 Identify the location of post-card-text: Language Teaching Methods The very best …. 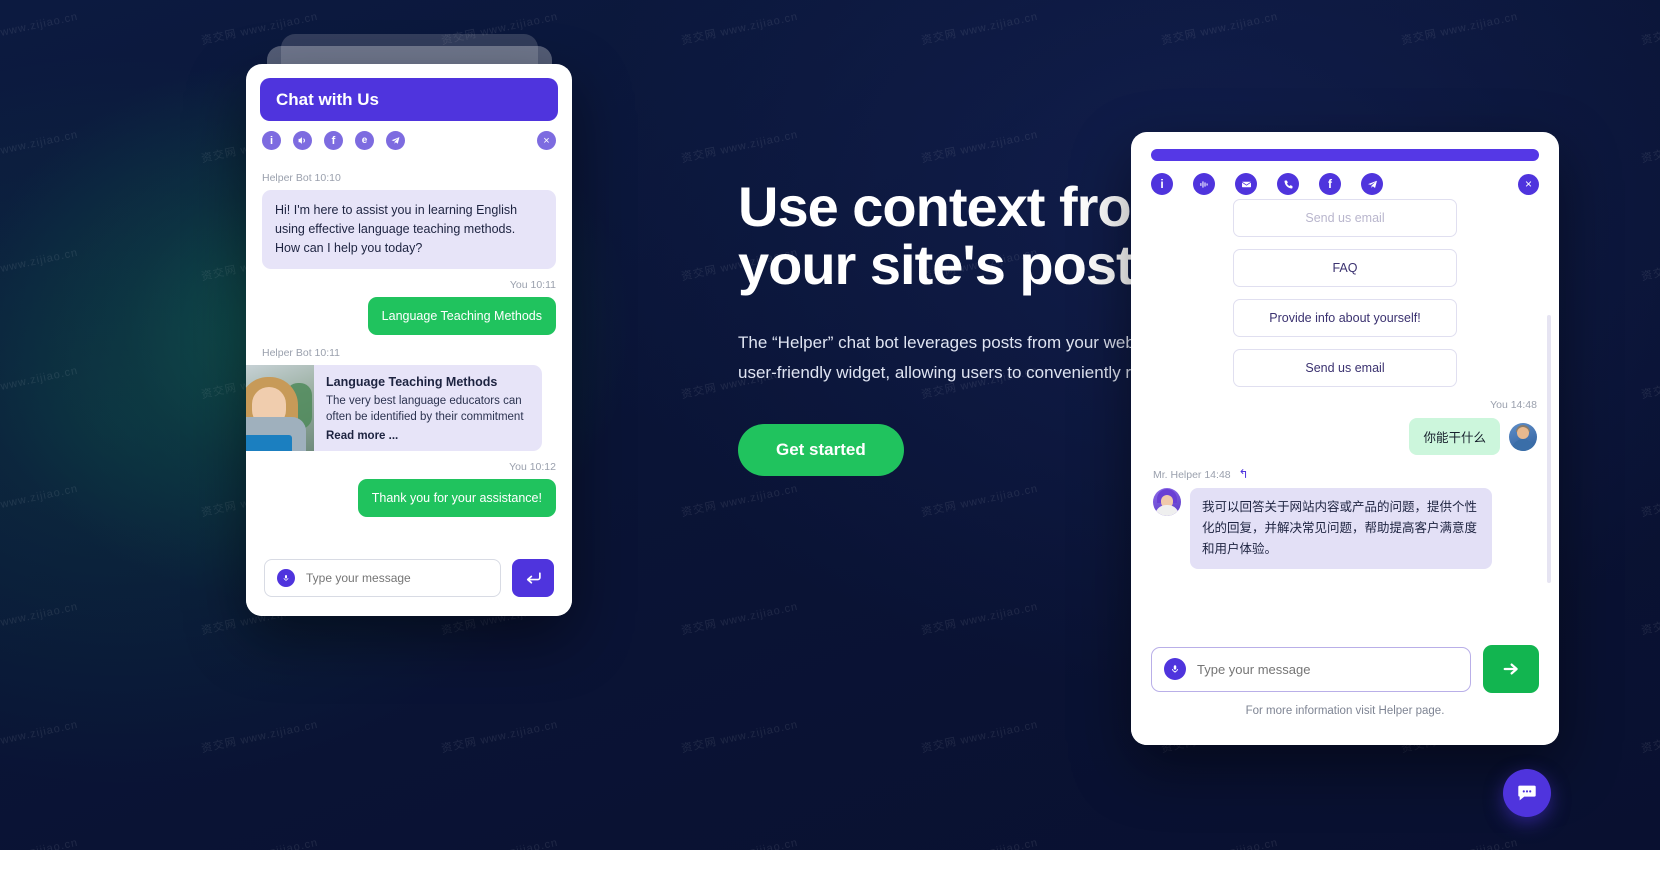
(428, 408).